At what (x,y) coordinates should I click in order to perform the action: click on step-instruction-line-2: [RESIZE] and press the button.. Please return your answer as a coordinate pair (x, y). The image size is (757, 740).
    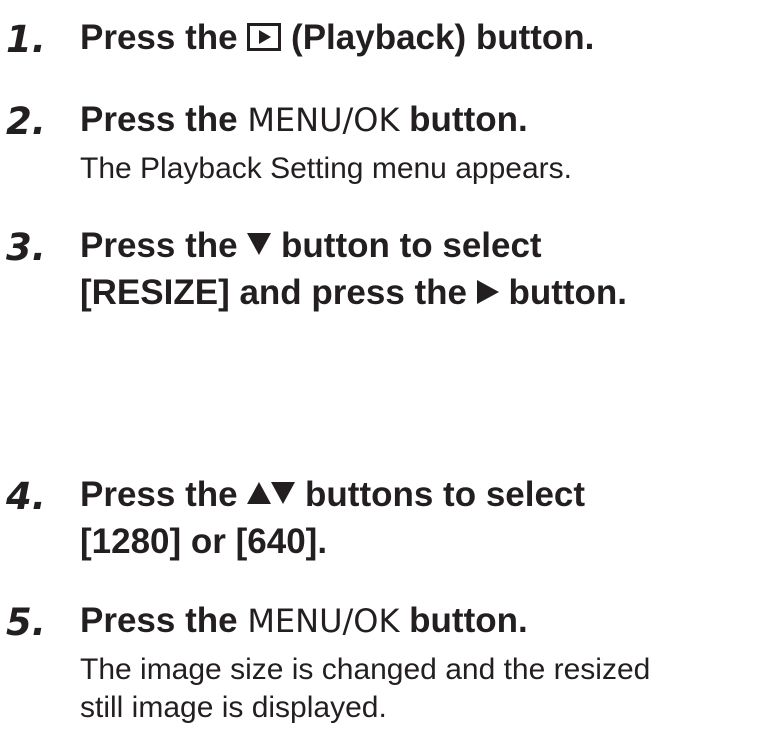
    Looking at the image, I should click on (354, 292).